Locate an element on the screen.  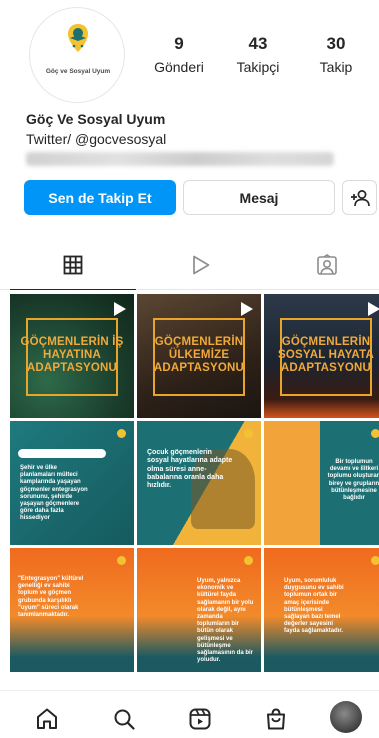
stat-followers: 43 Takipçi is located at coordinates (258, 55).